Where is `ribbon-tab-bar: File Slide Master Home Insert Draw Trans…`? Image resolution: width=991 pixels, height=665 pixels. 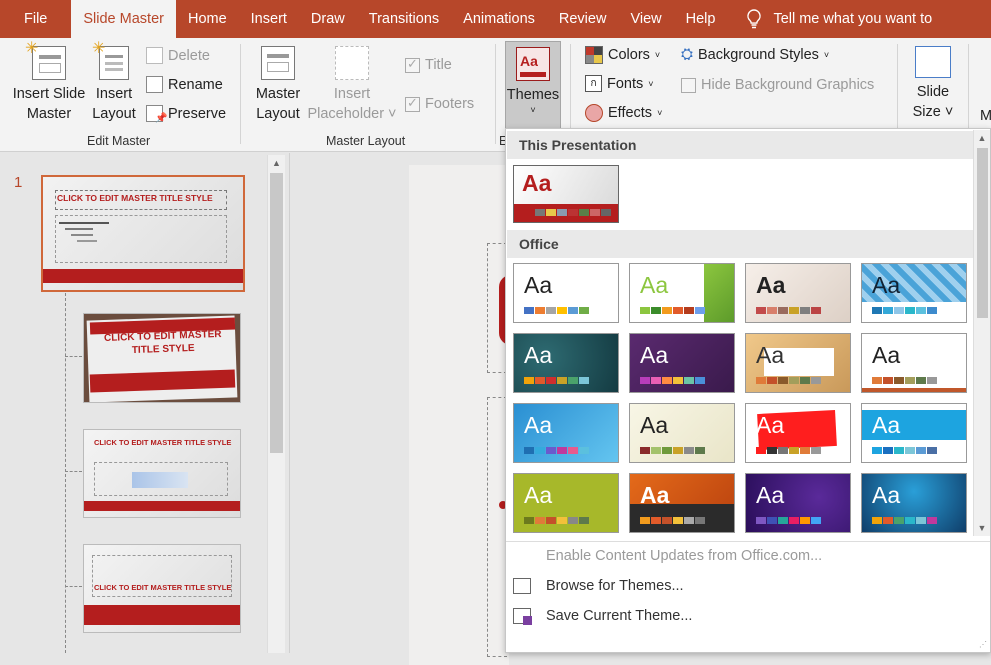
ribbon-tab-bar: File Slide Master Home Insert Draw Trans… is located at coordinates (495, 19).